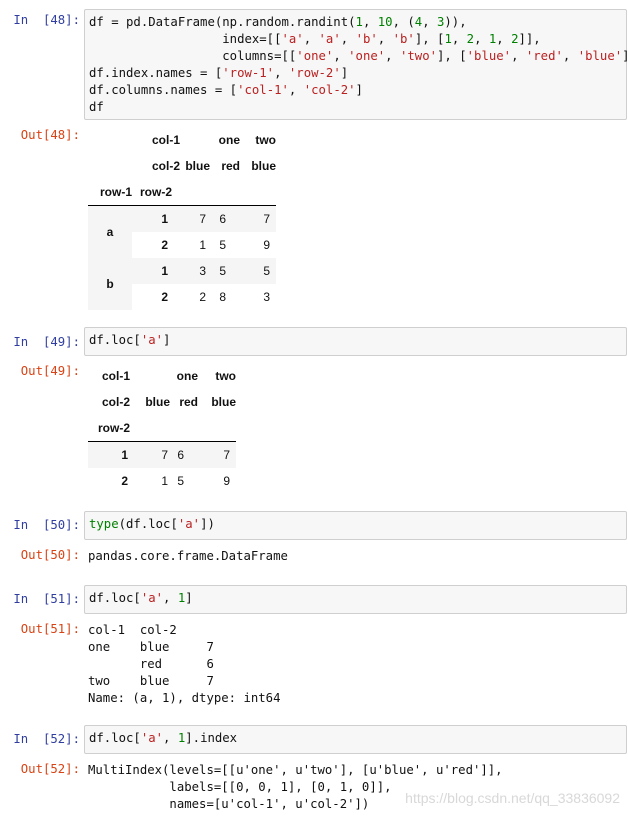  What do you see at coordinates (315, 56) in the screenshot?
I see `code-token: 'one'` at bounding box center [315, 56].